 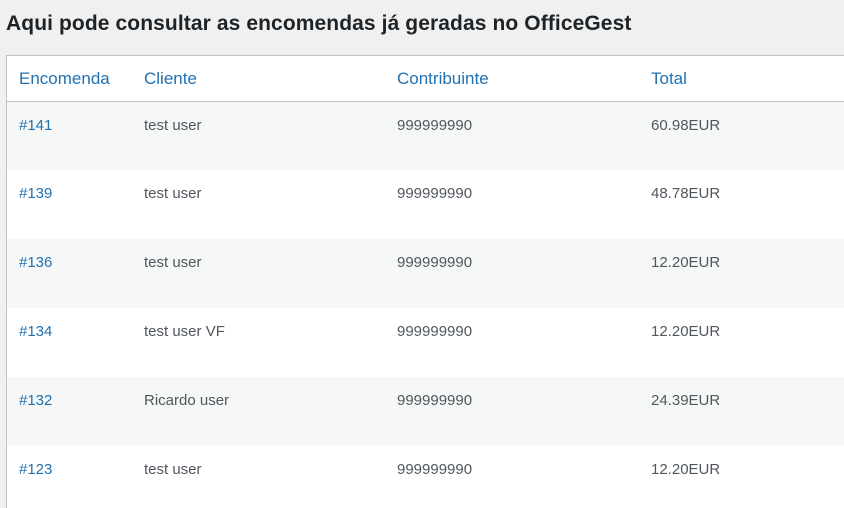 I want to click on order-link: #132, so click(x=35, y=400).